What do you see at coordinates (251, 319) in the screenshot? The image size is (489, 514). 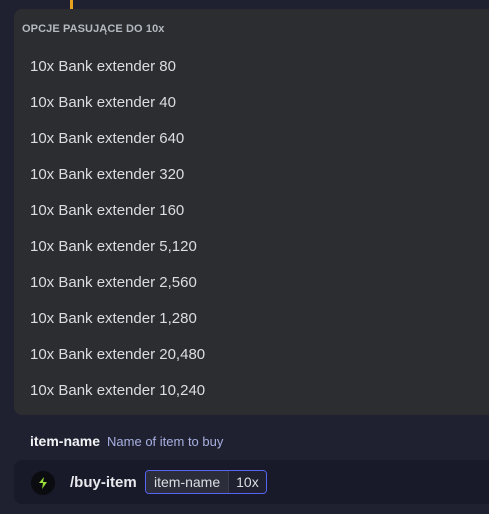 I see `autocomplete-option: 10x Bank extender 1,280` at bounding box center [251, 319].